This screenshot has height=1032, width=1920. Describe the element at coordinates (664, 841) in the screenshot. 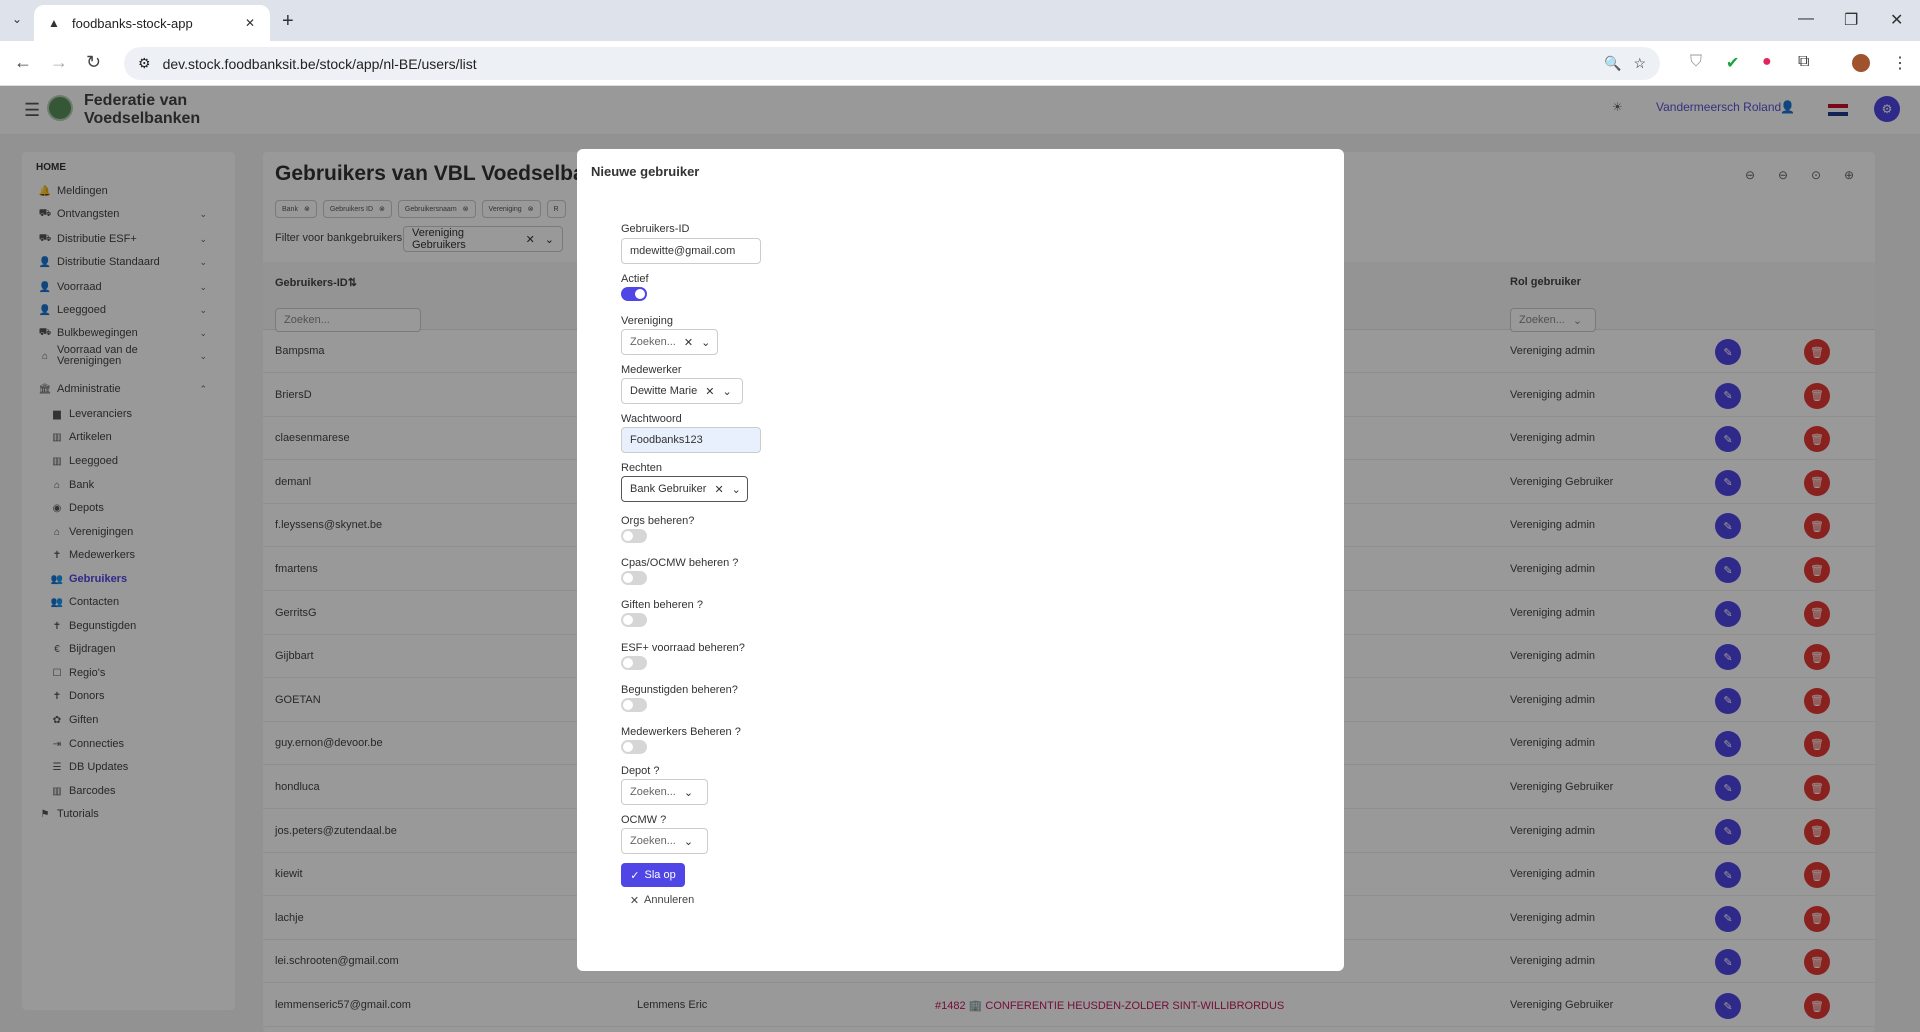

I see `ocmw-select: Zoeken... ⌄` at that location.